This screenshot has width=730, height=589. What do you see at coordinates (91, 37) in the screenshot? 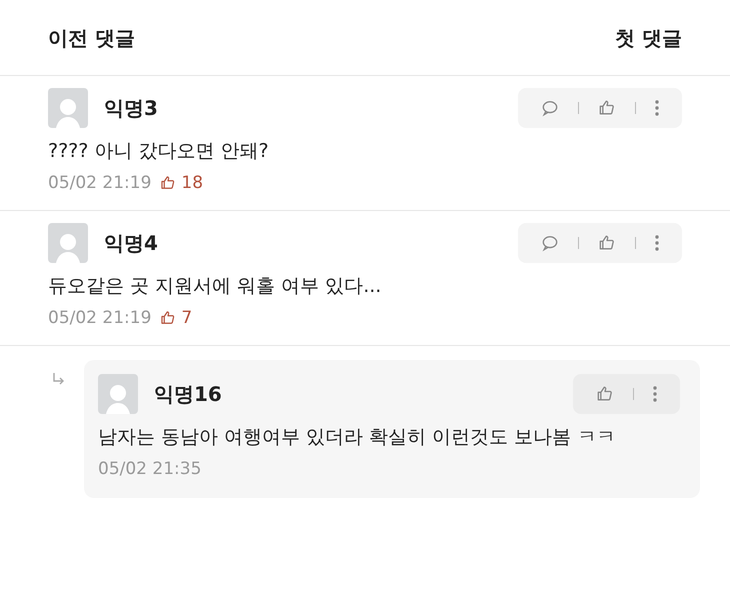
I see `previous-comments-link: 이전 댓글` at bounding box center [91, 37].